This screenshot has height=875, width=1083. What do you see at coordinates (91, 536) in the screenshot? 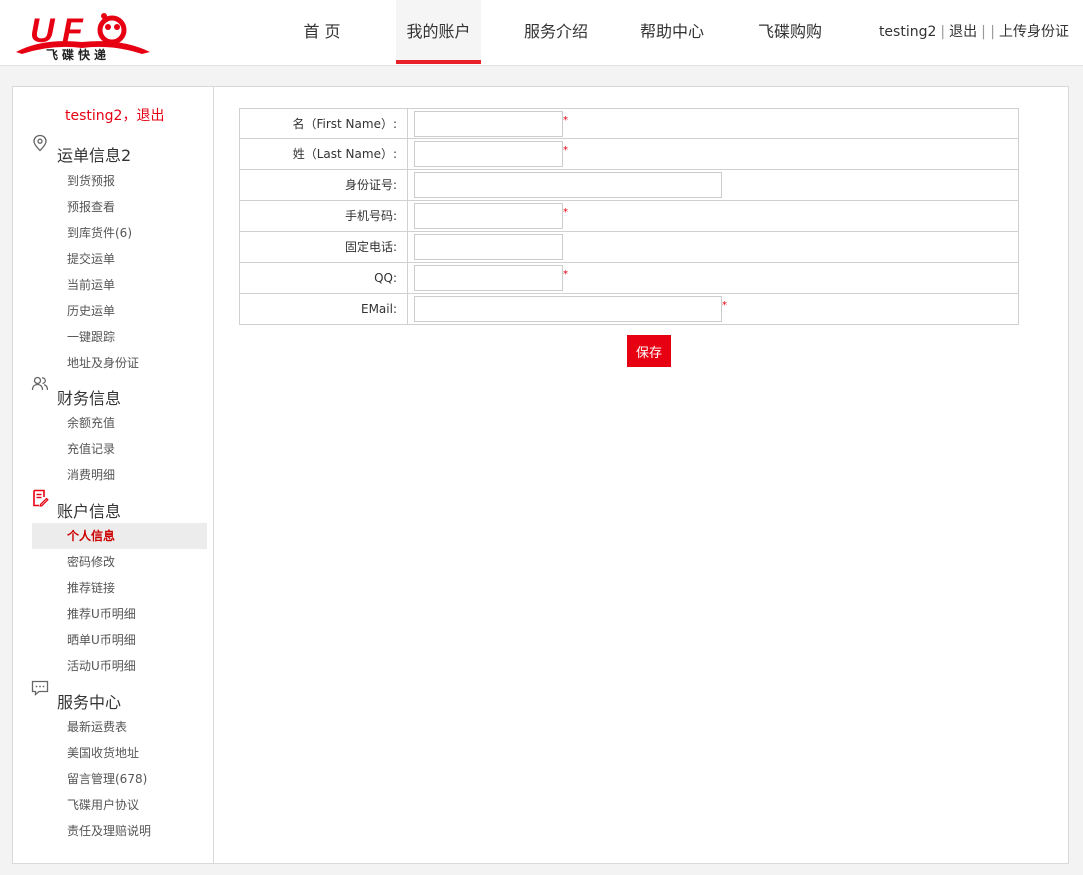
I see `sidebar-item-personal-info: 个人信息` at bounding box center [91, 536].